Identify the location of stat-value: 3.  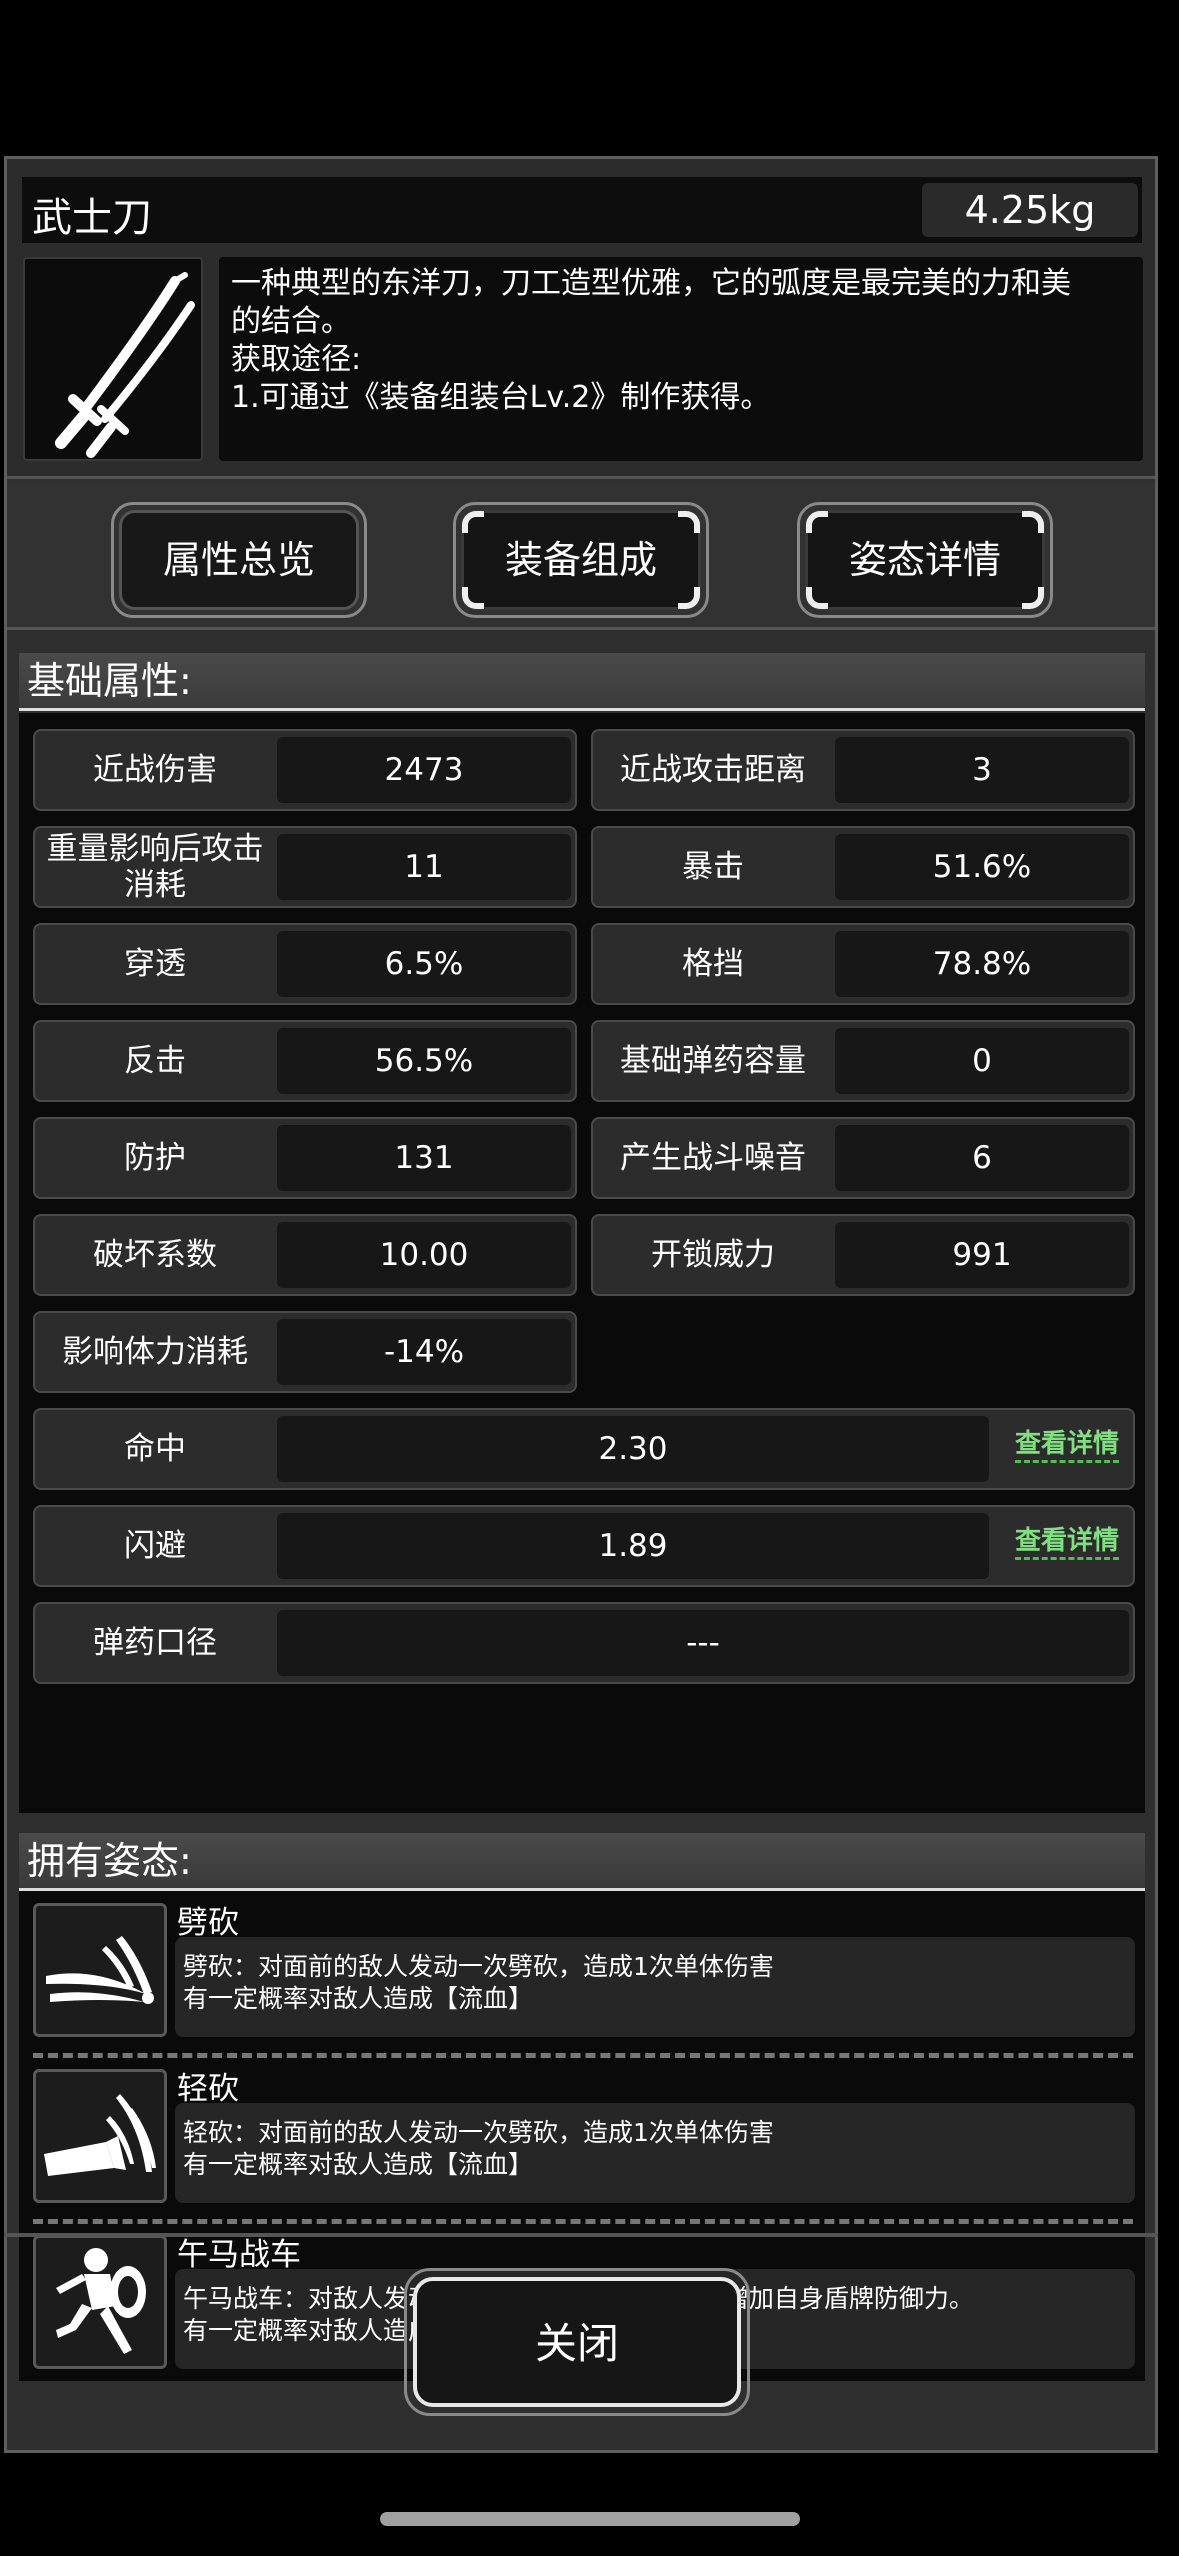
(982, 770).